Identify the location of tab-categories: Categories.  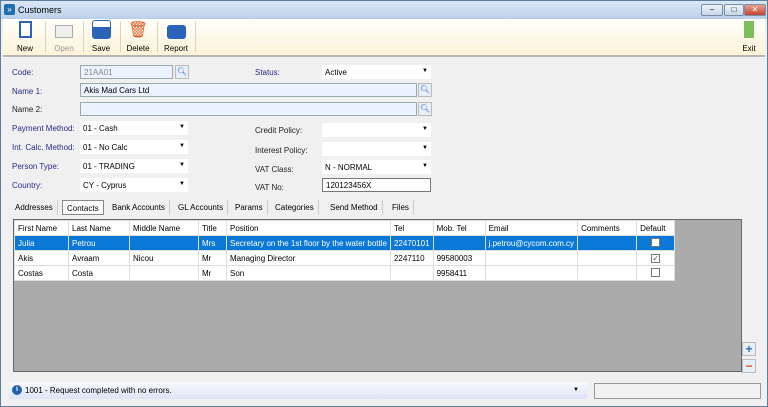
(295, 207).